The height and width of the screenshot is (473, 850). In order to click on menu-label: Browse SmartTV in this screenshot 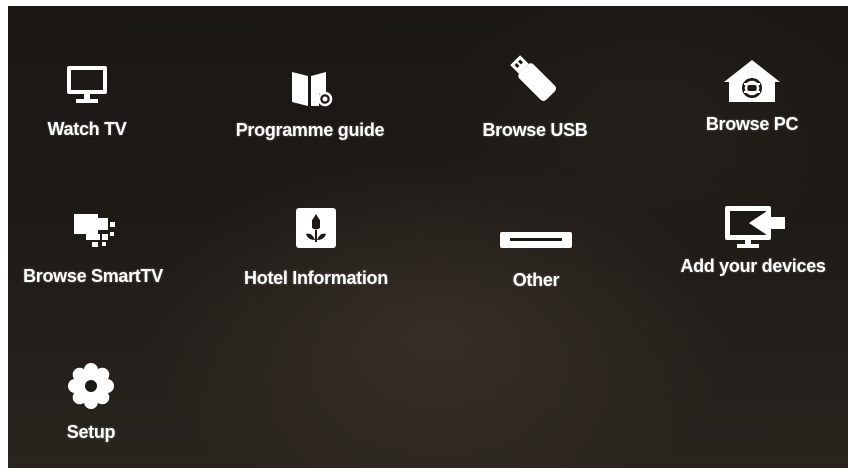, I will do `click(93, 276)`.